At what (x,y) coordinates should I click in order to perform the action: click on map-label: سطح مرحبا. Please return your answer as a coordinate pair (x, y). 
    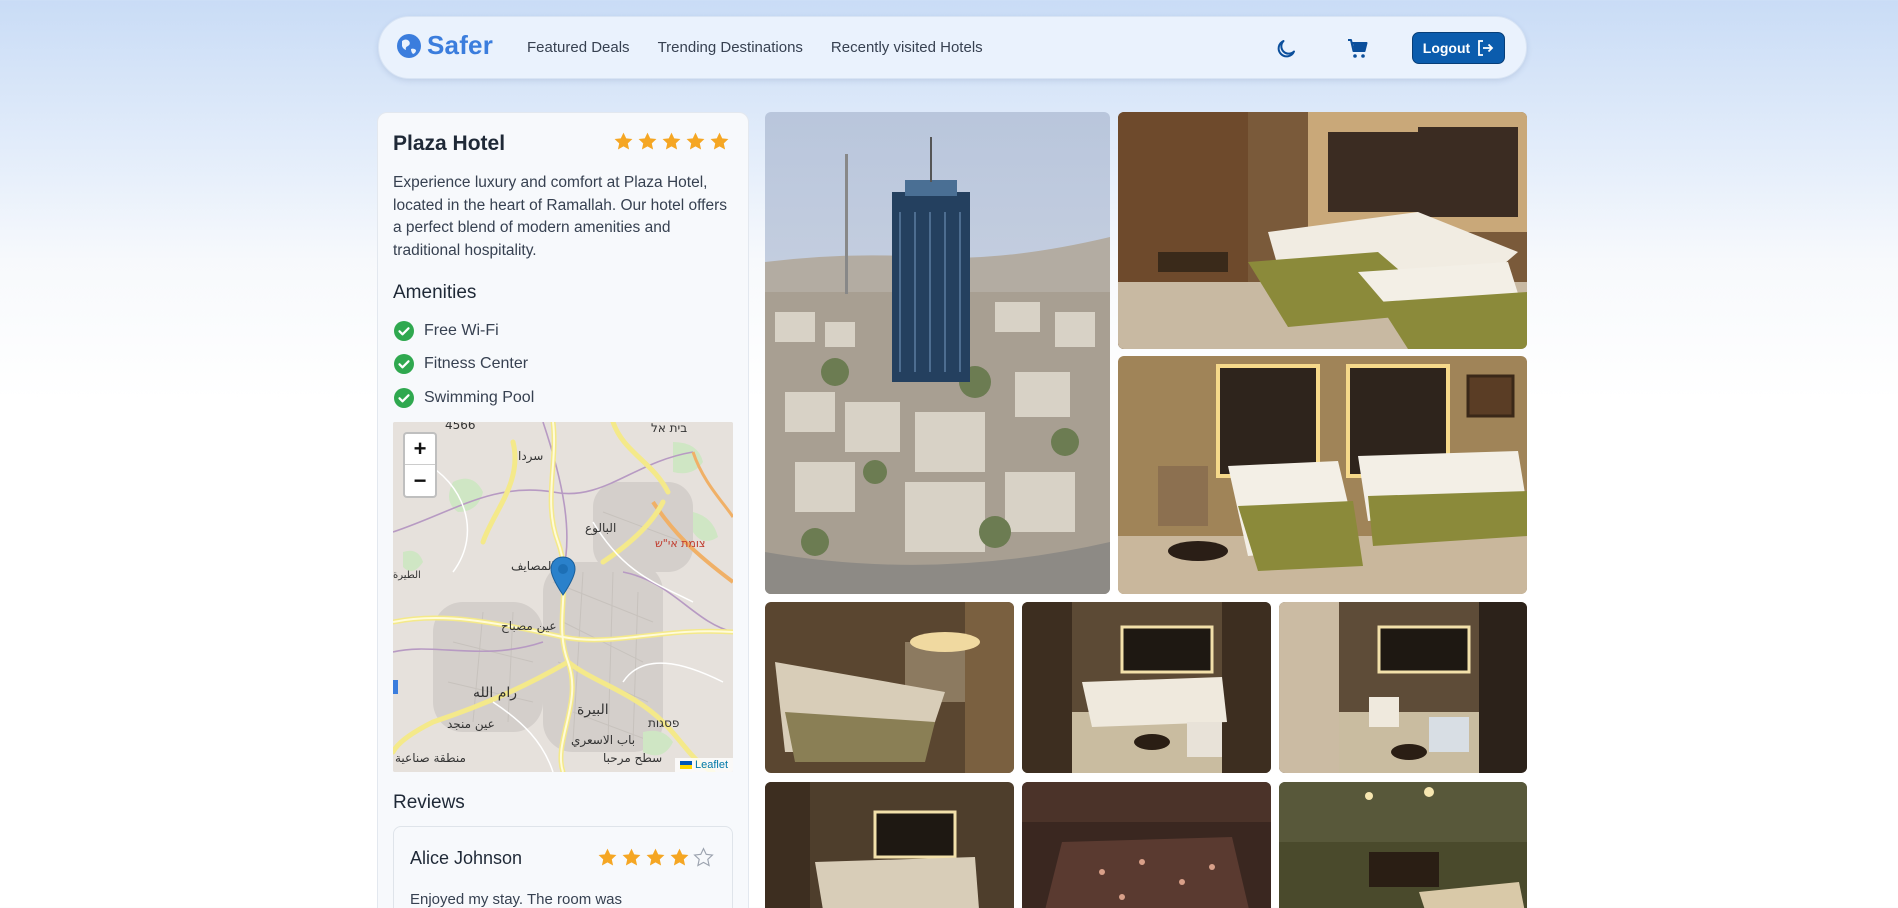
    Looking at the image, I should click on (633, 758).